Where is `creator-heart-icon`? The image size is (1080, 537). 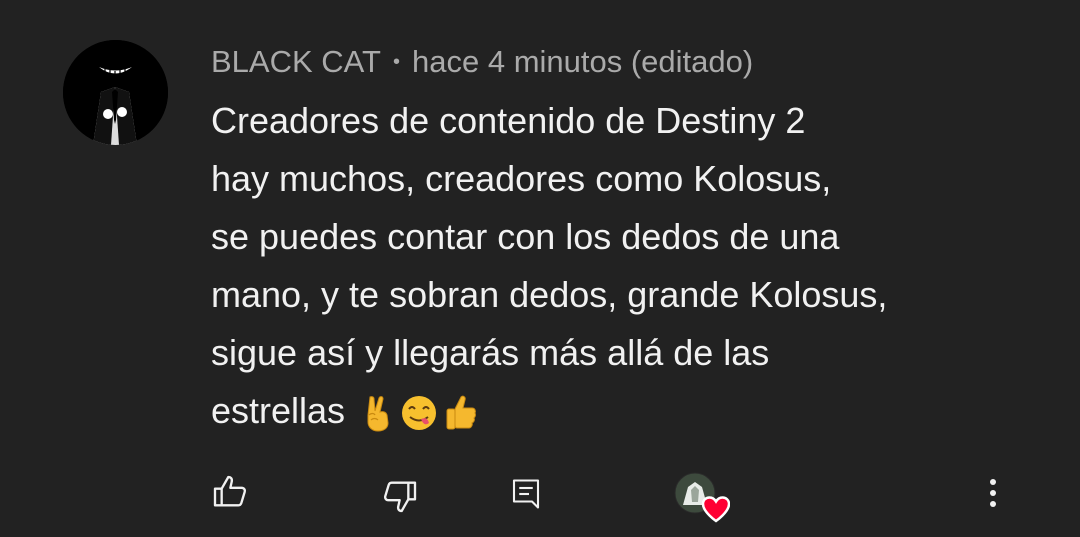 creator-heart-icon is located at coordinates (702, 497).